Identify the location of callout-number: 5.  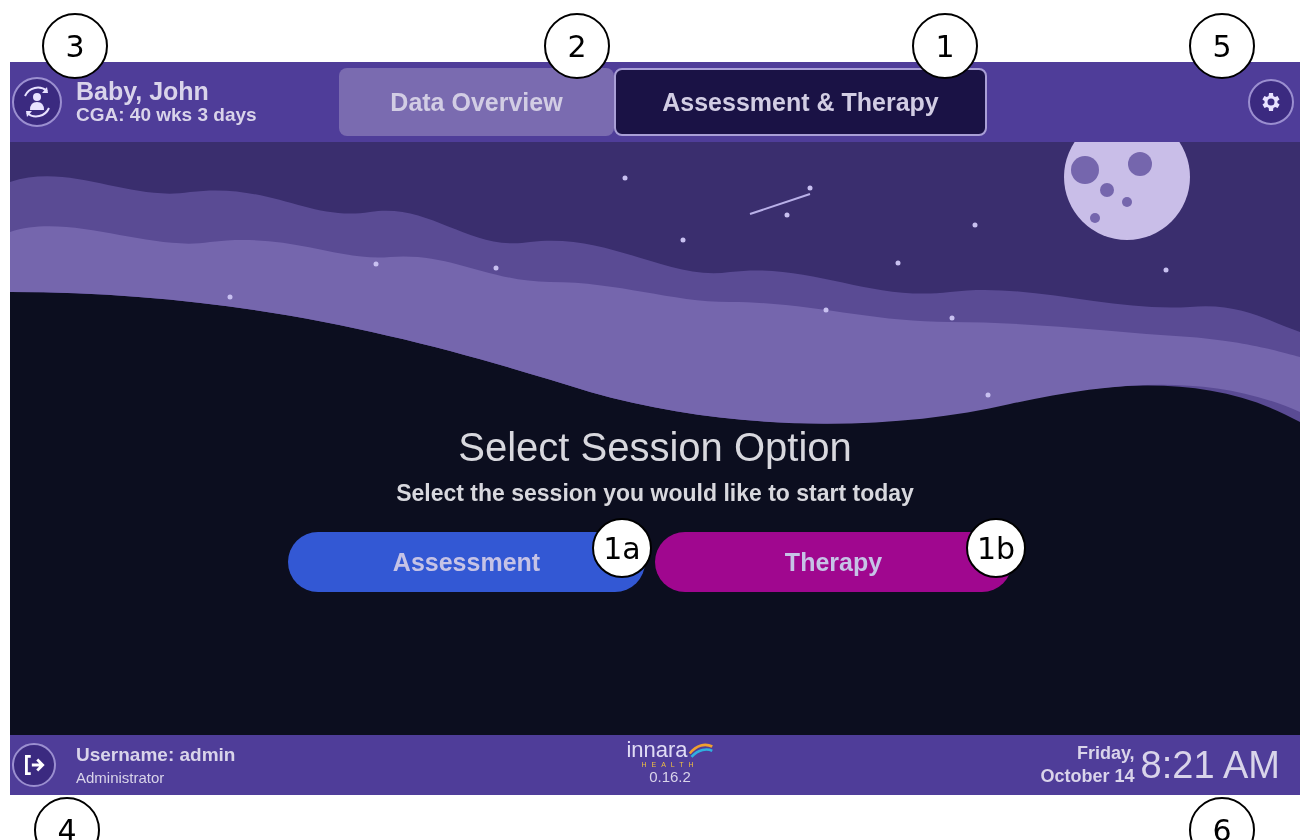
(1222, 46).